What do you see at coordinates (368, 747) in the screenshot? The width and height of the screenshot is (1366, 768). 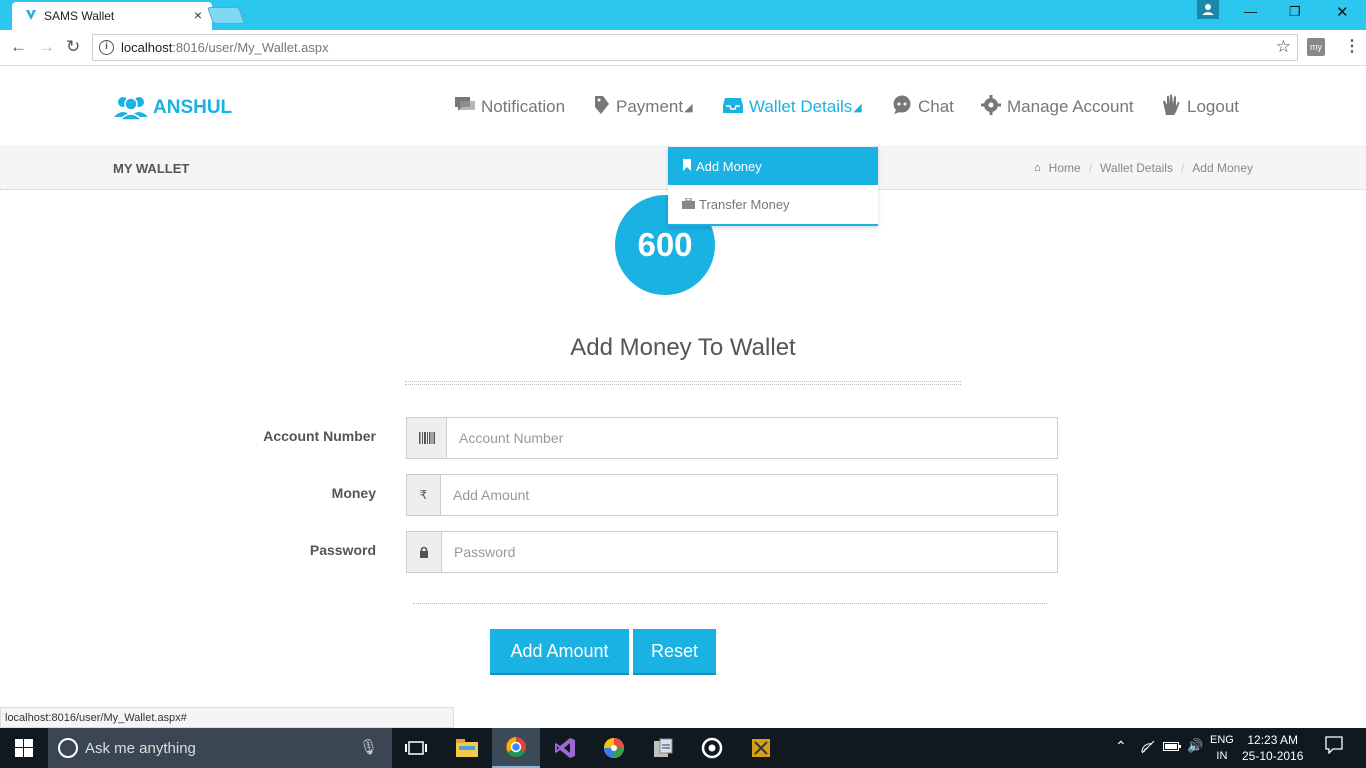 I see `microphone-icon: 🎙` at bounding box center [368, 747].